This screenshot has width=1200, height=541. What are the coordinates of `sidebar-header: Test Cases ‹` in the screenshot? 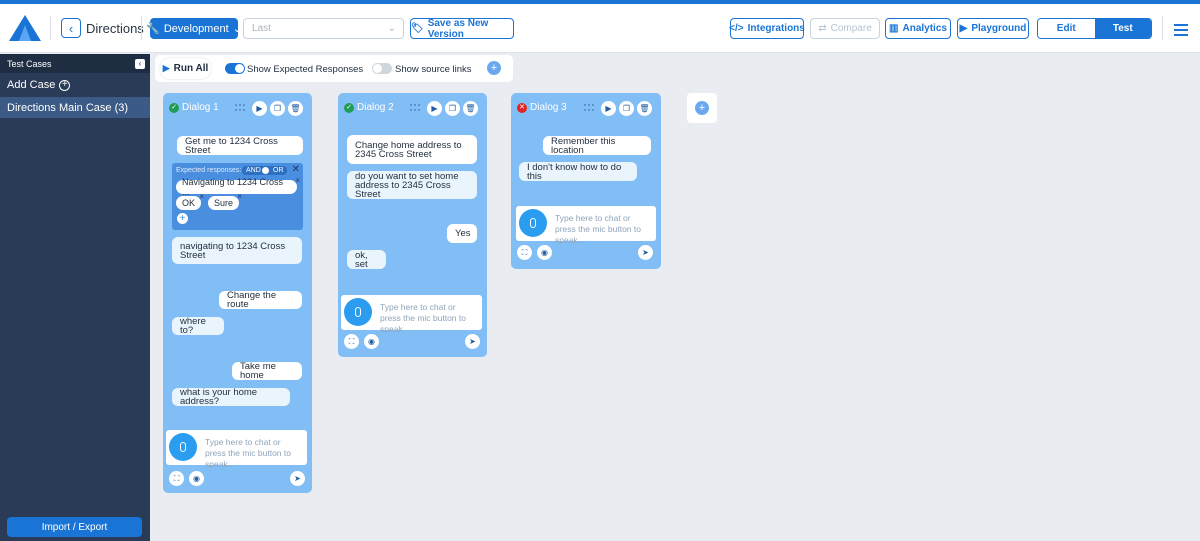 It's located at (75, 63).